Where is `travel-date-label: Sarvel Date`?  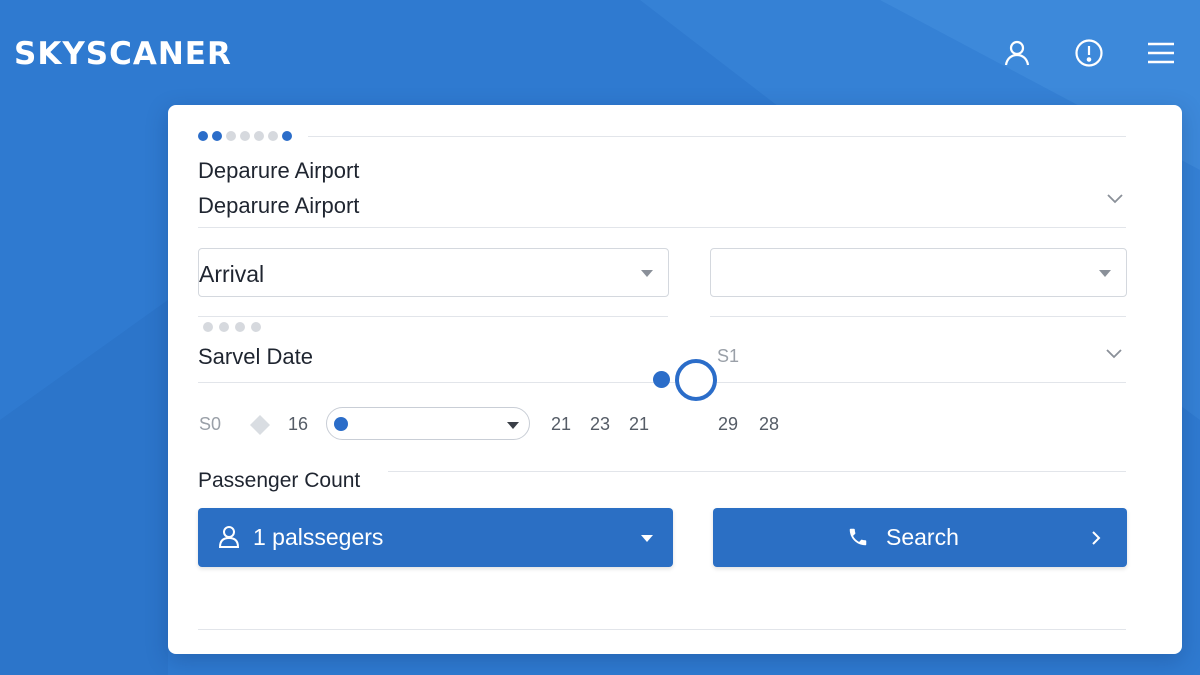
travel-date-label: Sarvel Date is located at coordinates (255, 356).